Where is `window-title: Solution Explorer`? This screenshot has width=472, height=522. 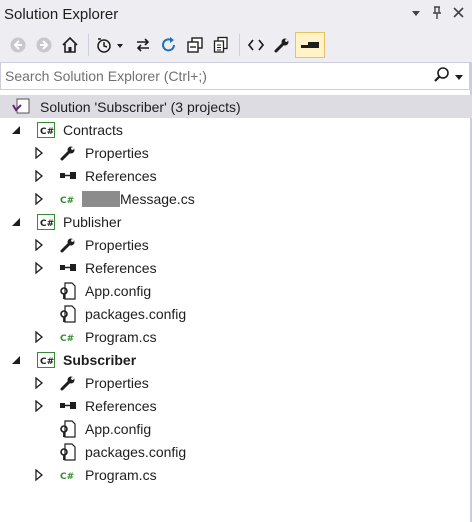
window-title: Solution Explorer is located at coordinates (61, 14).